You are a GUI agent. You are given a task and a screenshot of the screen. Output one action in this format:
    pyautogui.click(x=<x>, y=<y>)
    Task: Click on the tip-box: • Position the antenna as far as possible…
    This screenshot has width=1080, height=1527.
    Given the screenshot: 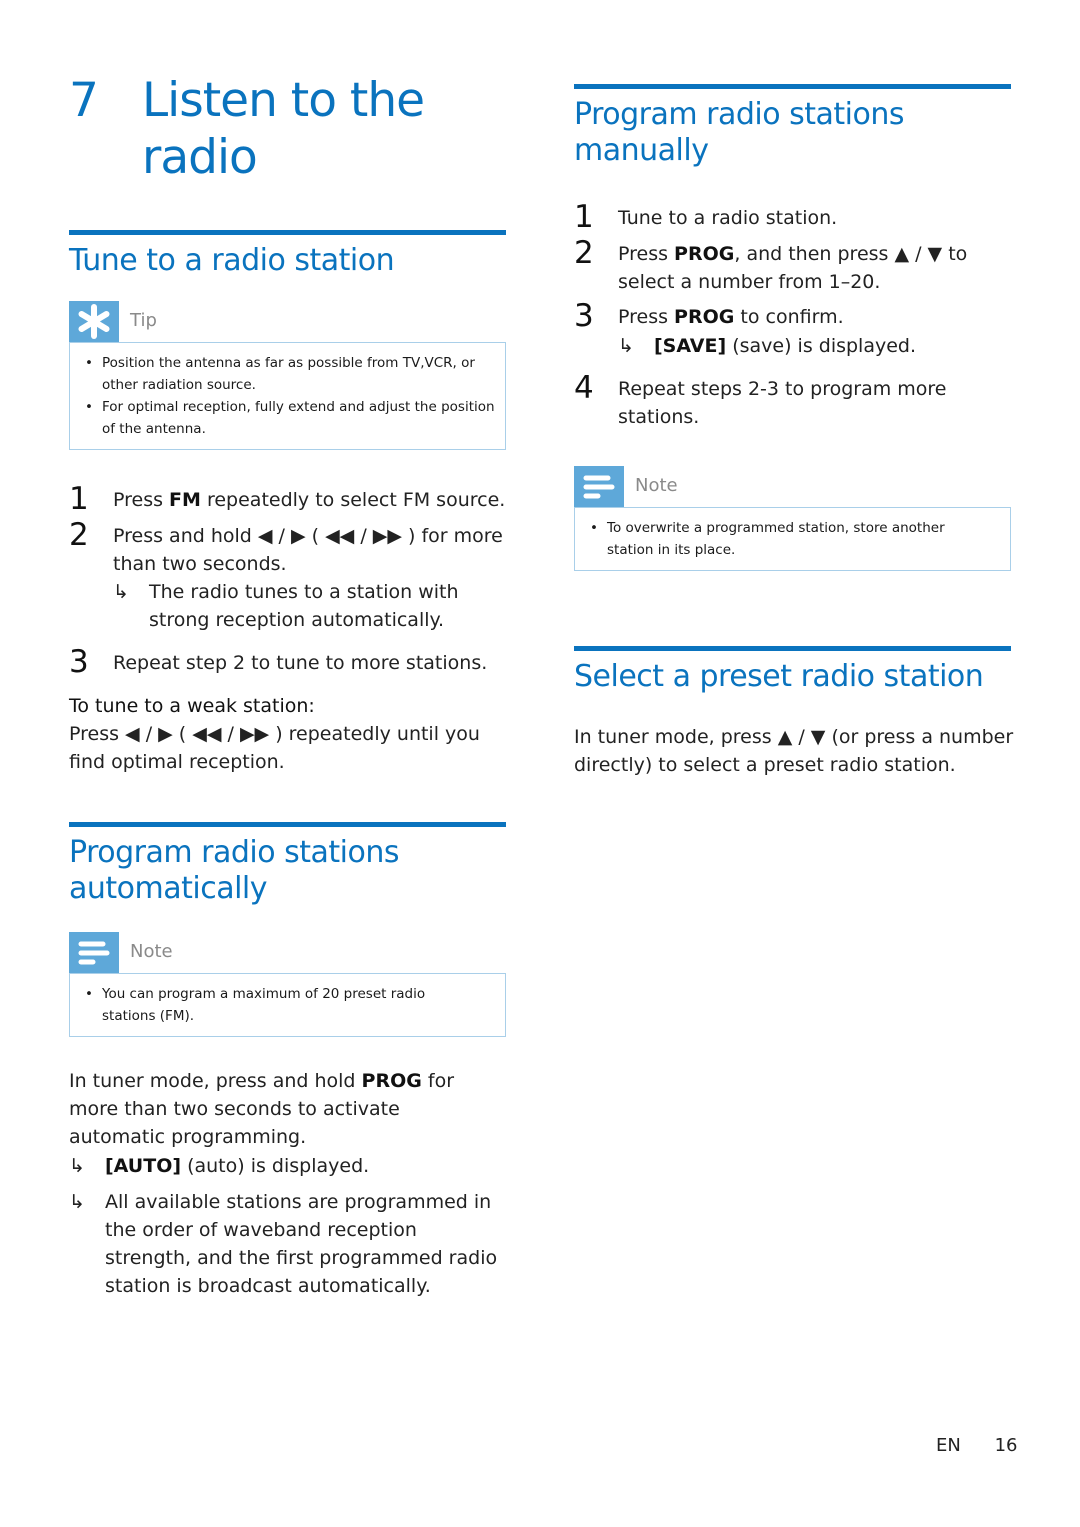 What is the action you would take?
    pyautogui.click(x=287, y=396)
    